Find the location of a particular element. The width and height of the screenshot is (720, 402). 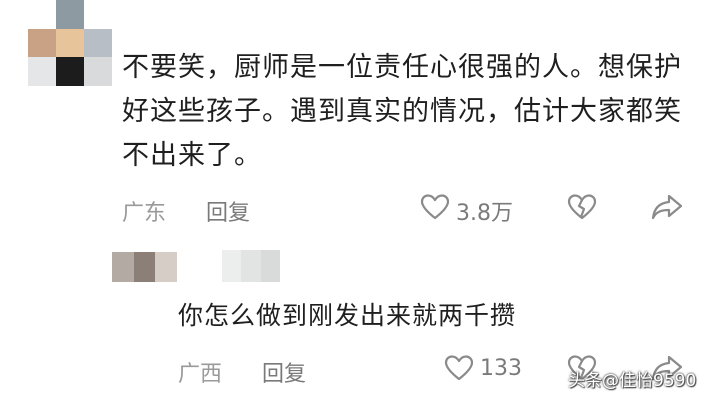

reply-like-count: 133 is located at coordinates (501, 368).